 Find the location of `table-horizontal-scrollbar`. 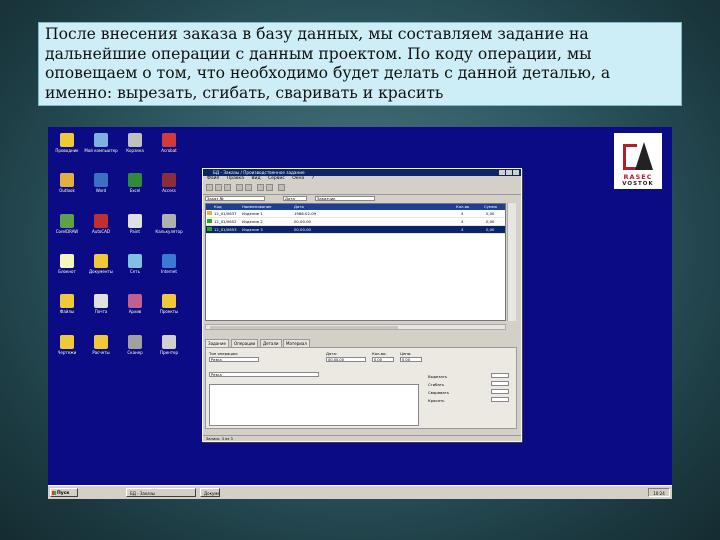

table-horizontal-scrollbar is located at coordinates (355, 327).